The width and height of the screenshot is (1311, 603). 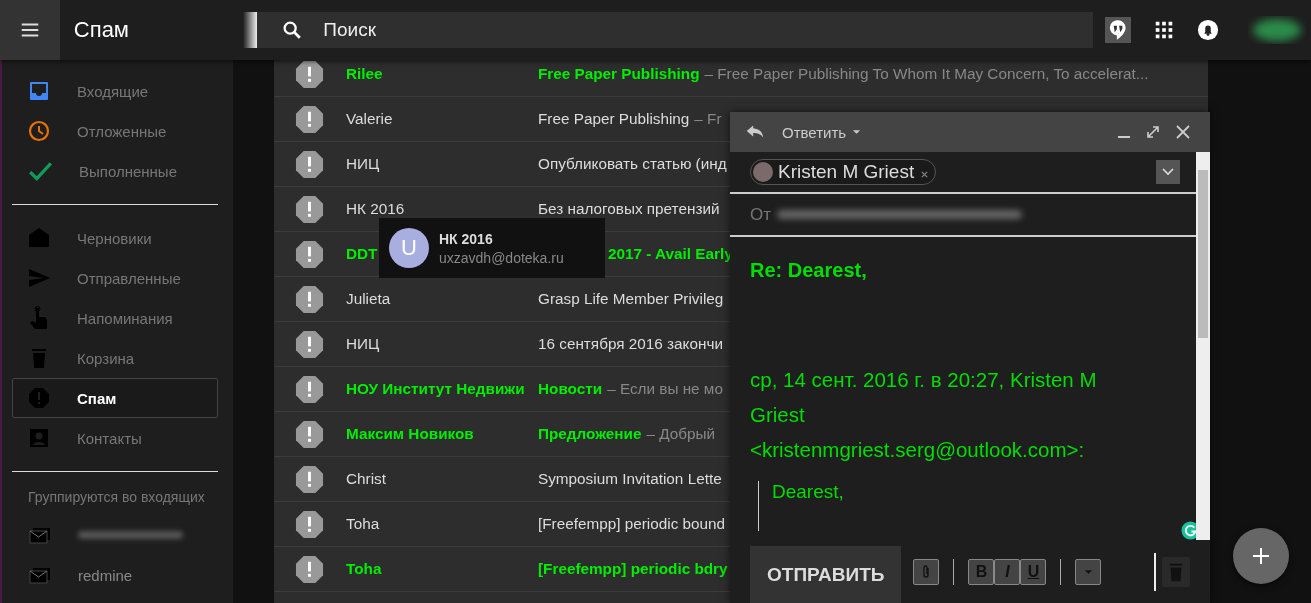 I want to click on section-heading: Группируются во входящих, so click(x=117, y=497).